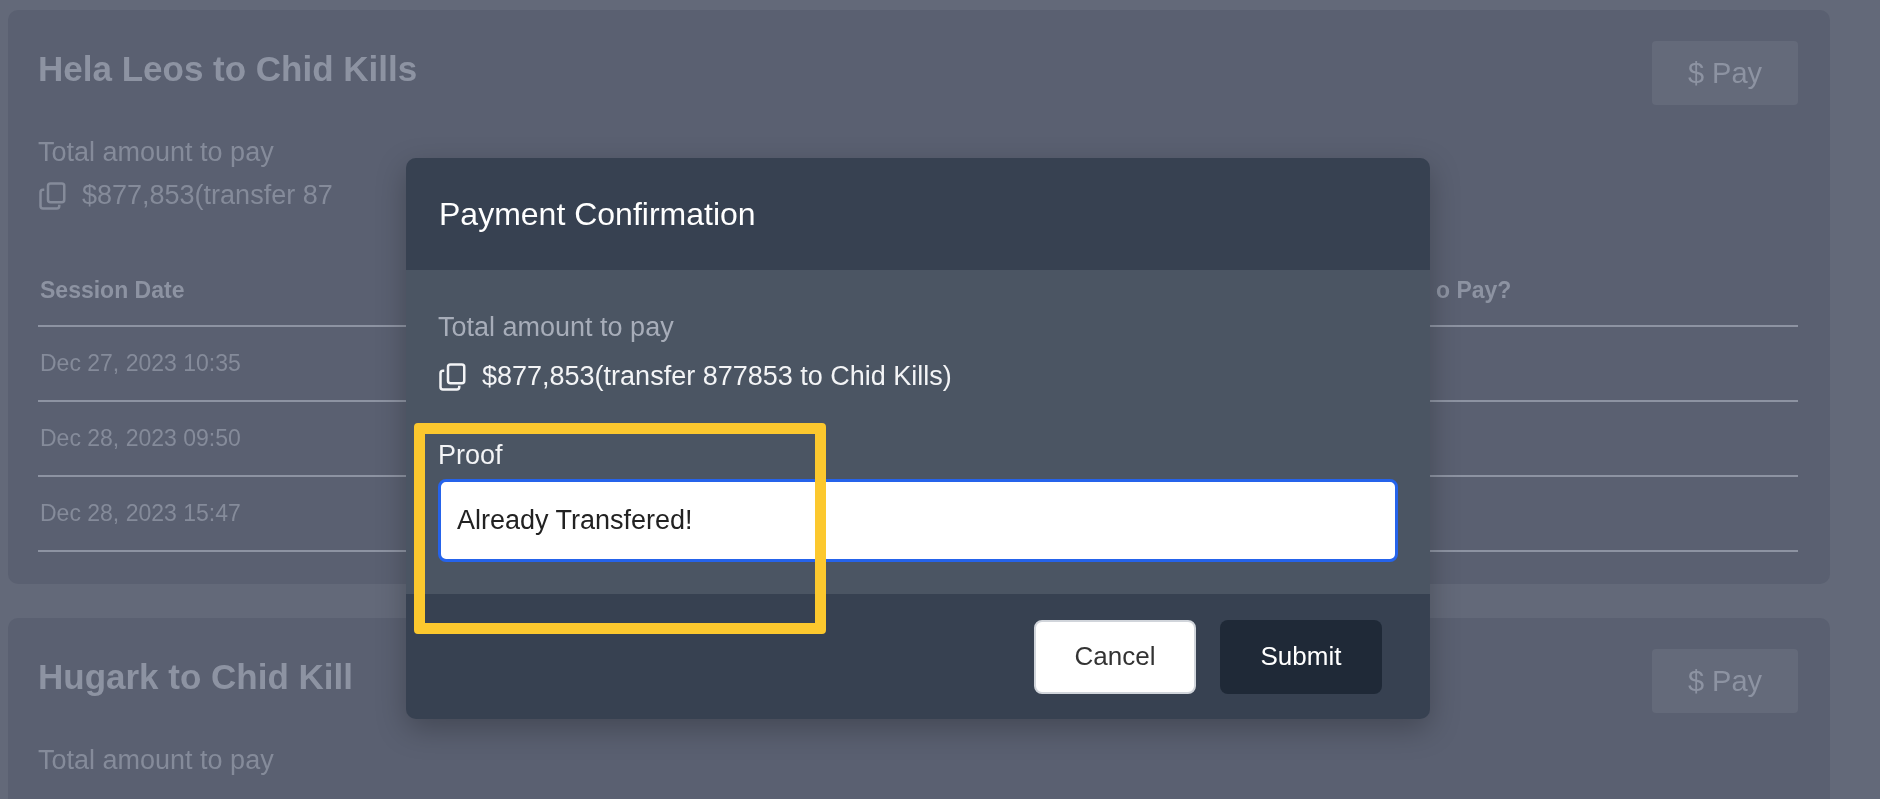 This screenshot has height=799, width=1880. I want to click on dialog-title: Payment Confirmation, so click(597, 214).